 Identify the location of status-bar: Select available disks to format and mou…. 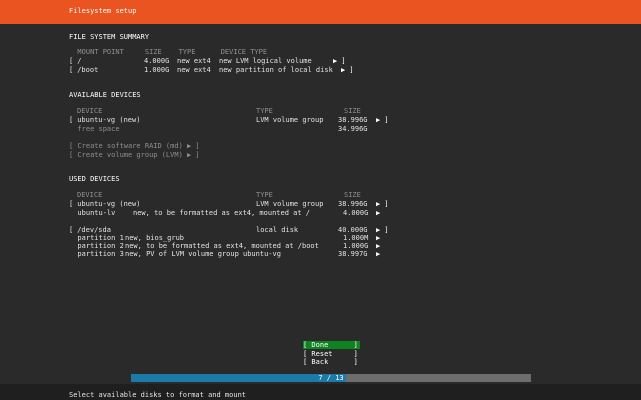
(320, 392).